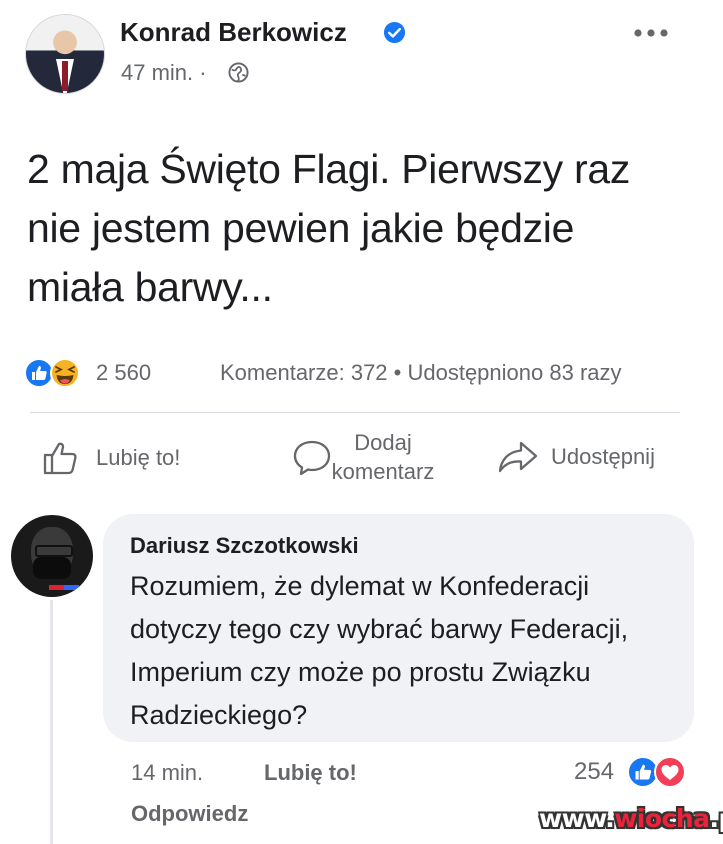 This screenshot has width=723, height=844. Describe the element at coordinates (383, 457) in the screenshot. I see `comment-label: Dodaj komentarz` at that location.